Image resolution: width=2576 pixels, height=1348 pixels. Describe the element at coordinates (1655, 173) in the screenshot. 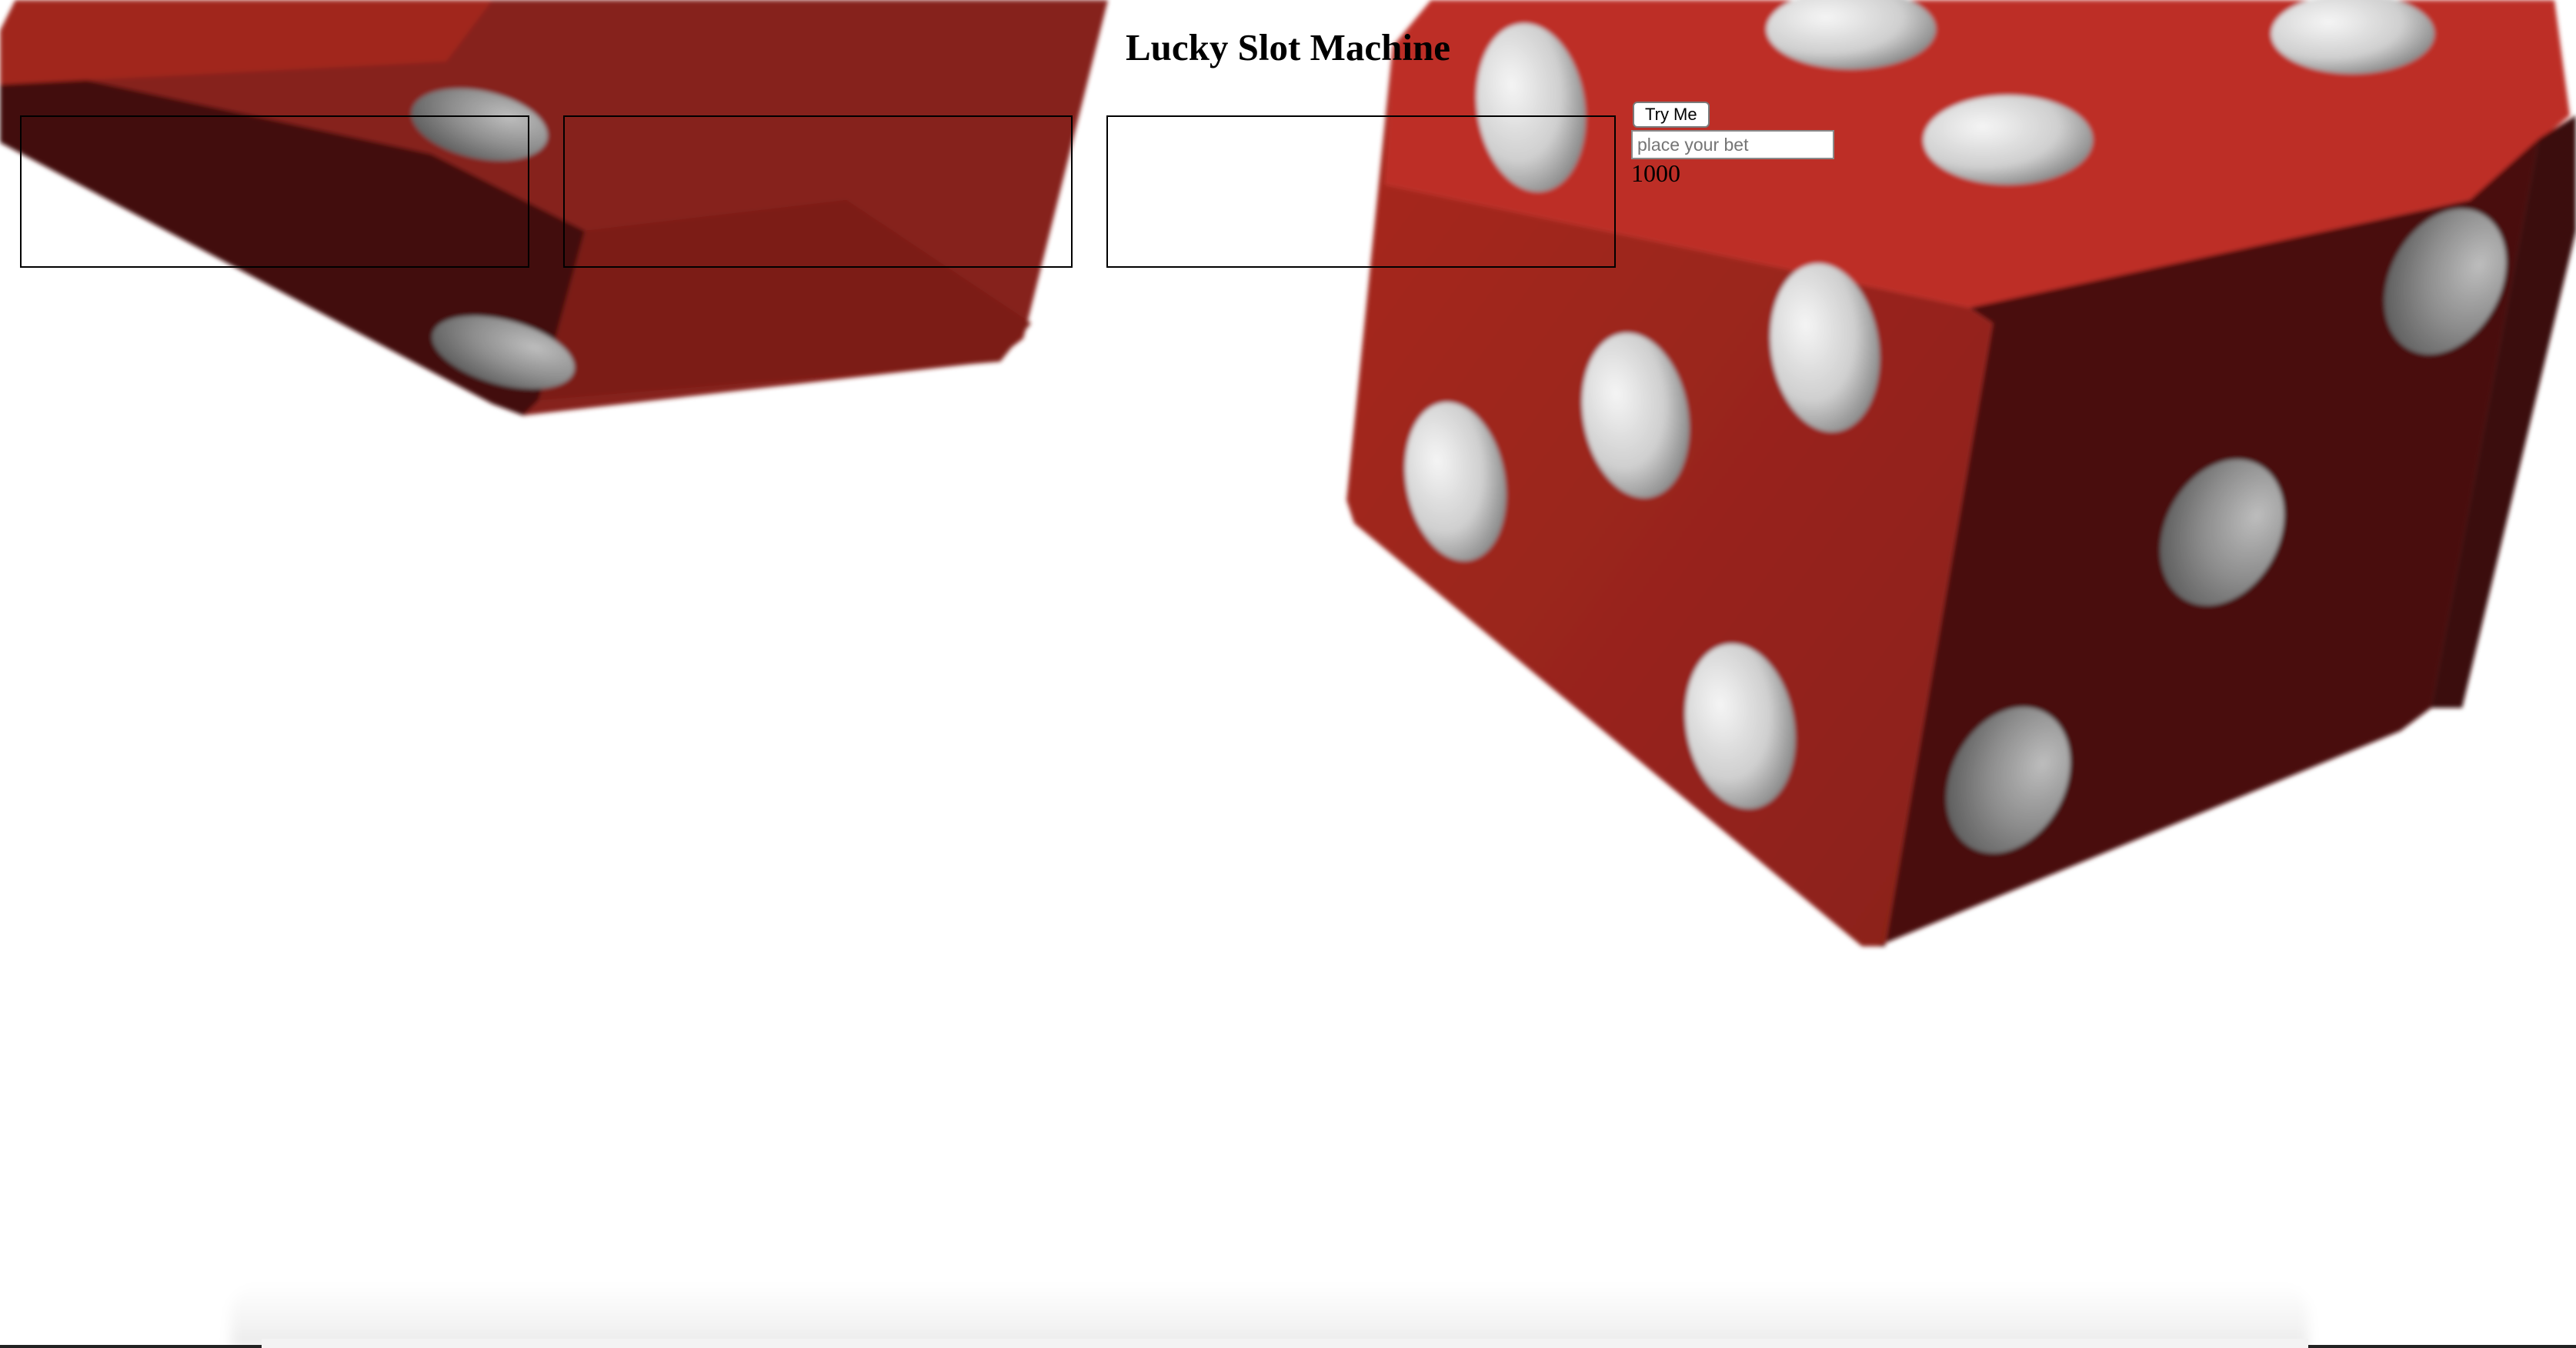

I see `balance-display: 1000` at that location.